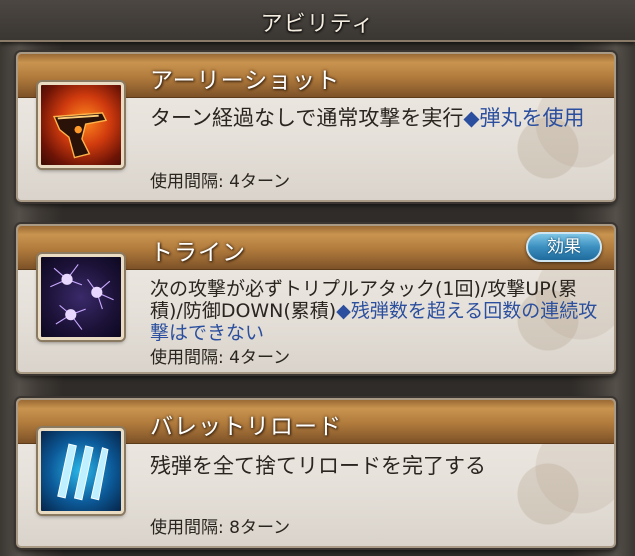 The height and width of the screenshot is (556, 635). Describe the element at coordinates (318, 466) in the screenshot. I see `description-text: 残弾を全て捨てリロードを完了する` at that location.